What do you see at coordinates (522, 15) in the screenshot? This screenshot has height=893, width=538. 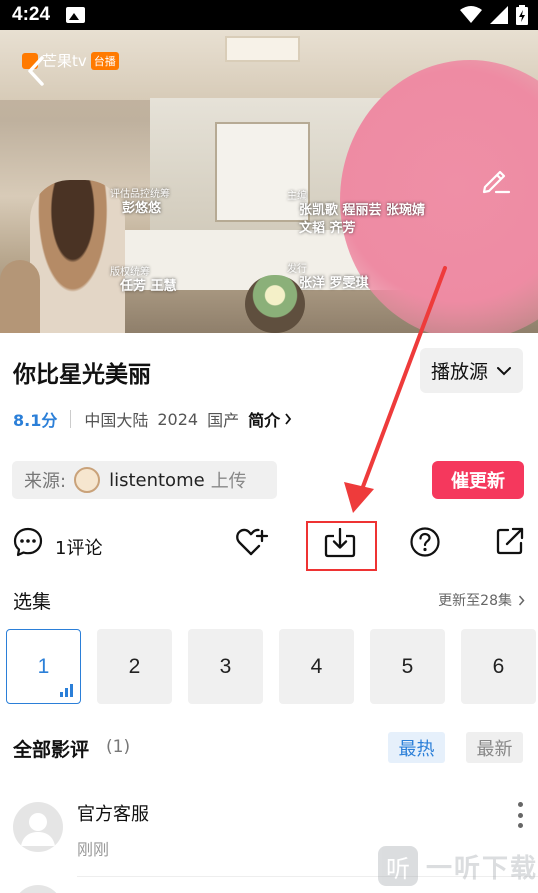 I see `battery-icon` at bounding box center [522, 15].